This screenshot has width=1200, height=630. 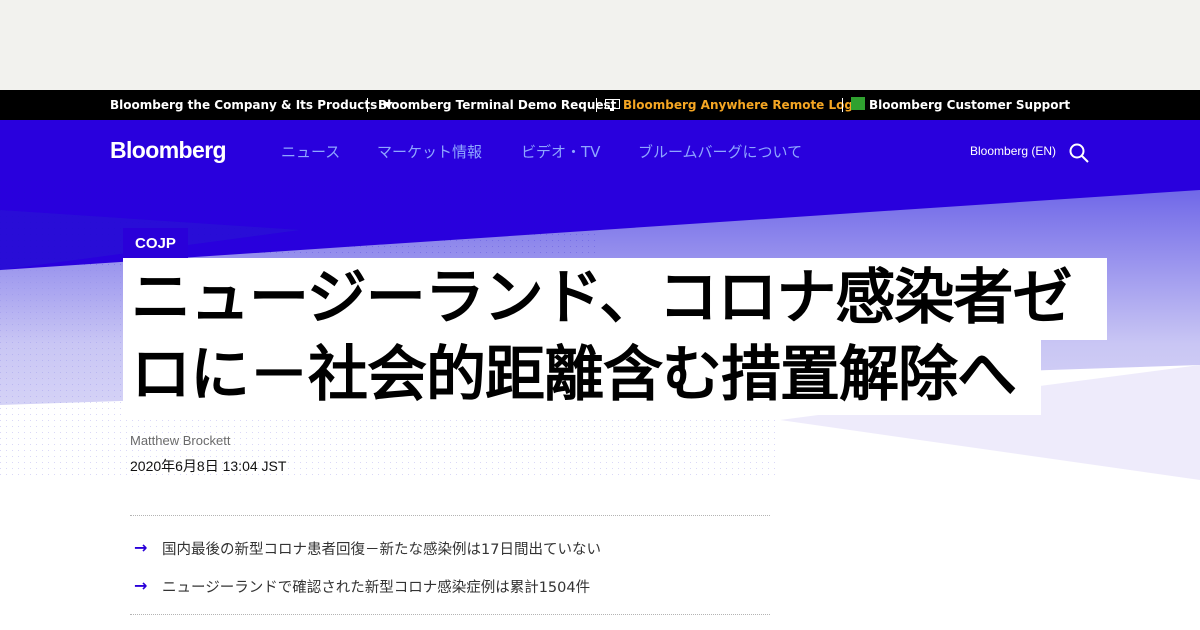 What do you see at coordinates (560, 151) in the screenshot?
I see `nav-link-video-tv: ビデオ・TV` at bounding box center [560, 151].